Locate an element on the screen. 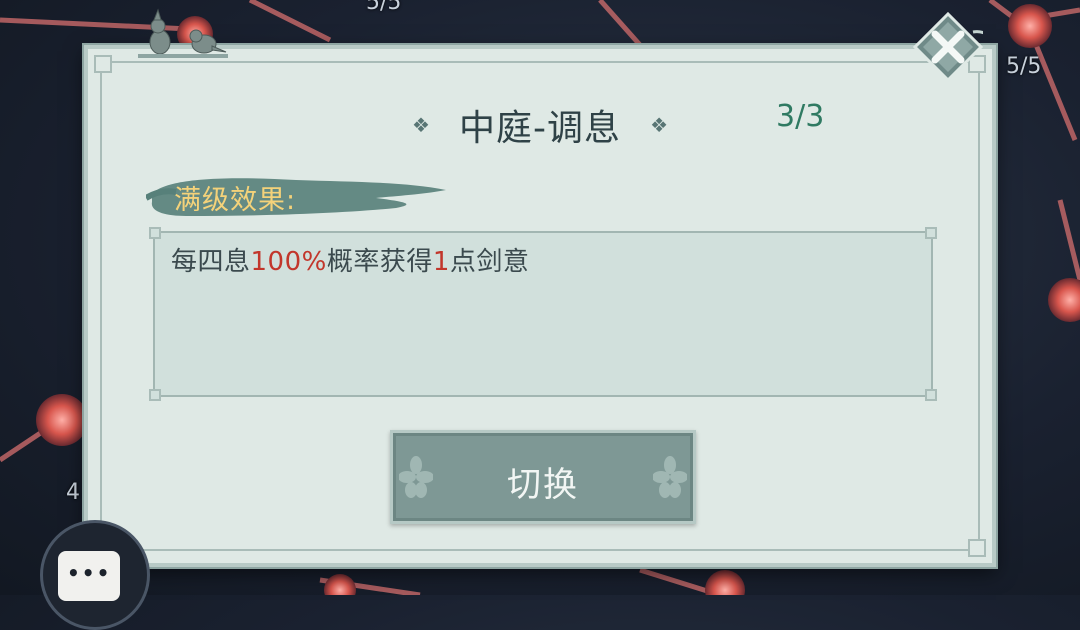 The width and height of the screenshot is (1080, 630). chat-dots-icon: ••• is located at coordinates (89, 573).